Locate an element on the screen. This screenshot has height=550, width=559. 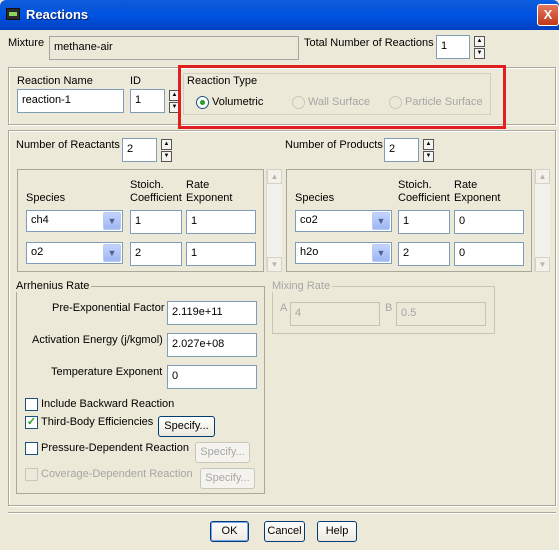
reactants-coef-header-2: Coefficient is located at coordinates (156, 198).